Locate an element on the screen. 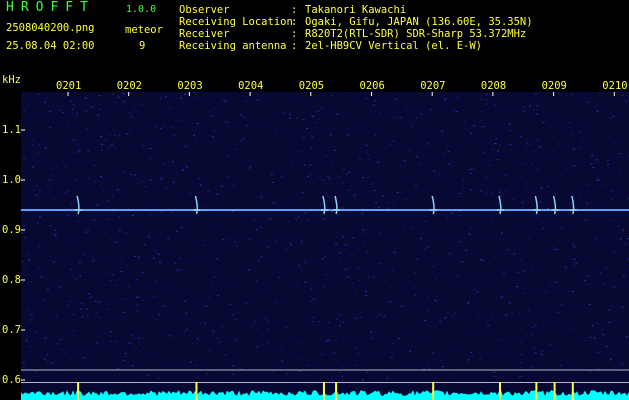 The height and width of the screenshot is (400, 629). receiver-label: Receiver is located at coordinates (204, 34).